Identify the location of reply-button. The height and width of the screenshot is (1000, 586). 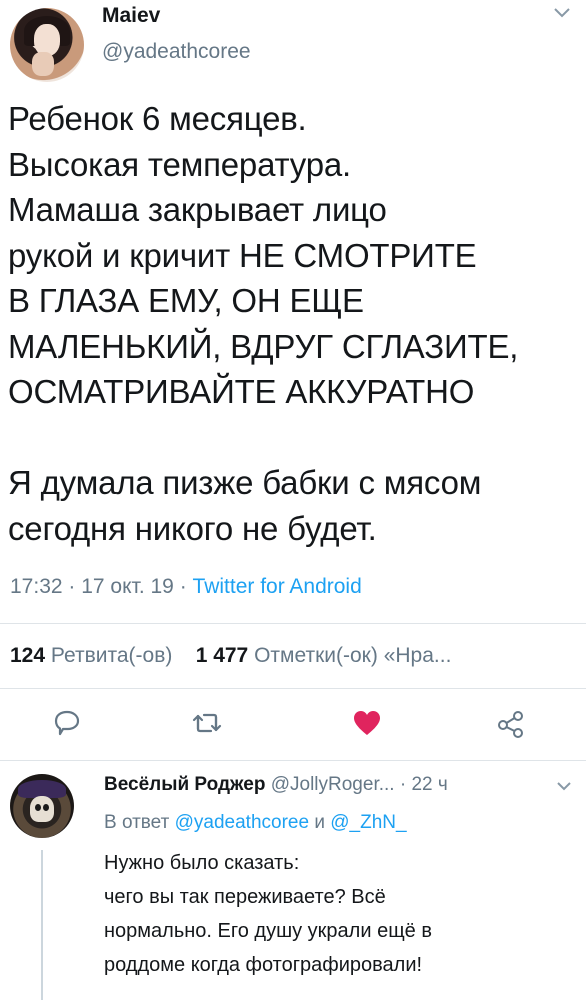
(67, 723).